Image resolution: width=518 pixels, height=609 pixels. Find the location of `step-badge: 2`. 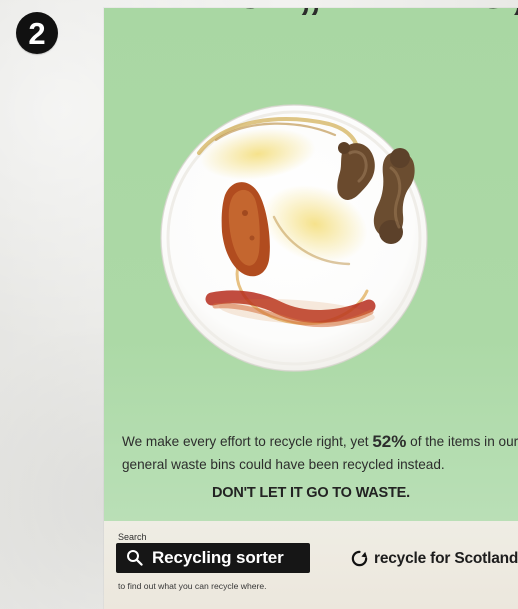

step-badge: 2 is located at coordinates (37, 33).